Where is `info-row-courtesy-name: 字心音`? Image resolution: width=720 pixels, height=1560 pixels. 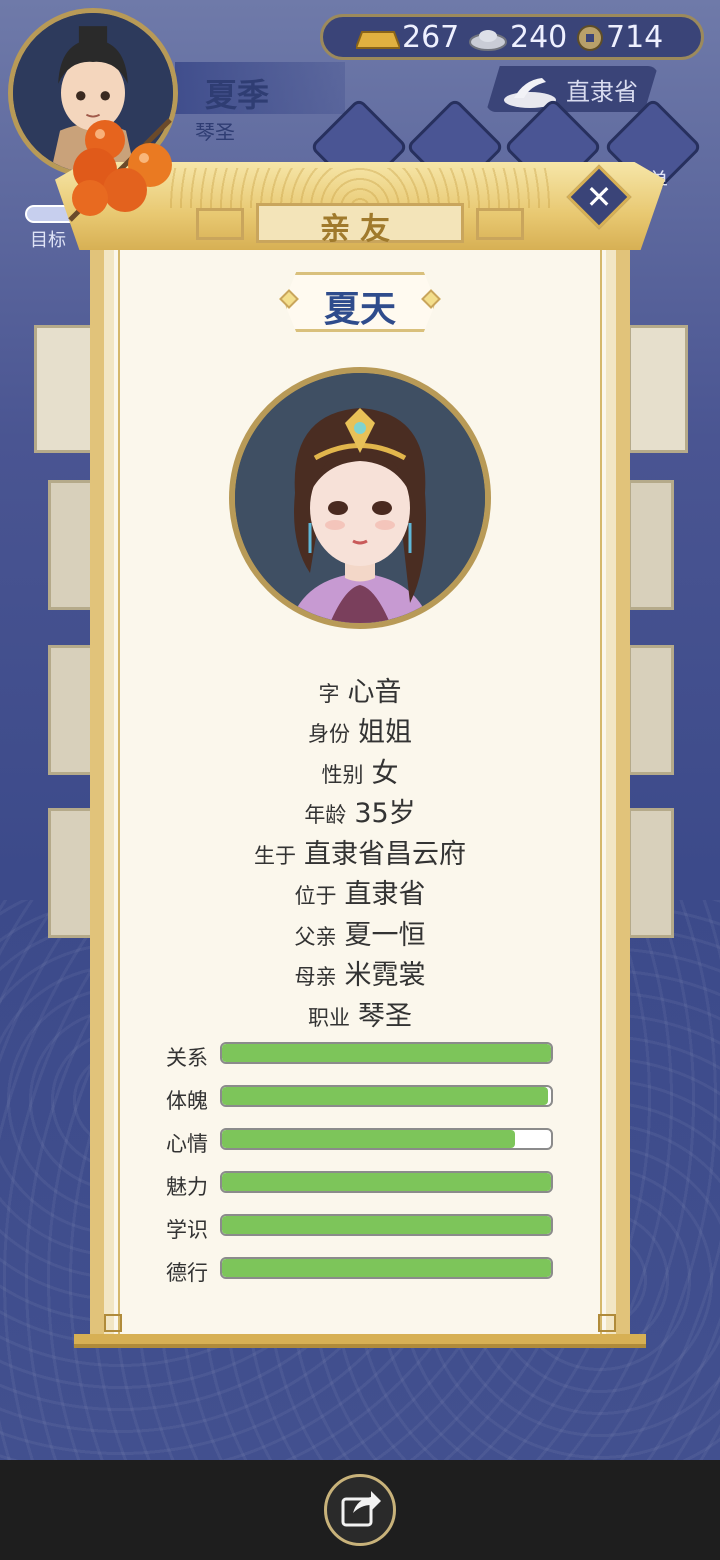 info-row-courtesy-name: 字心音 is located at coordinates (360, 692).